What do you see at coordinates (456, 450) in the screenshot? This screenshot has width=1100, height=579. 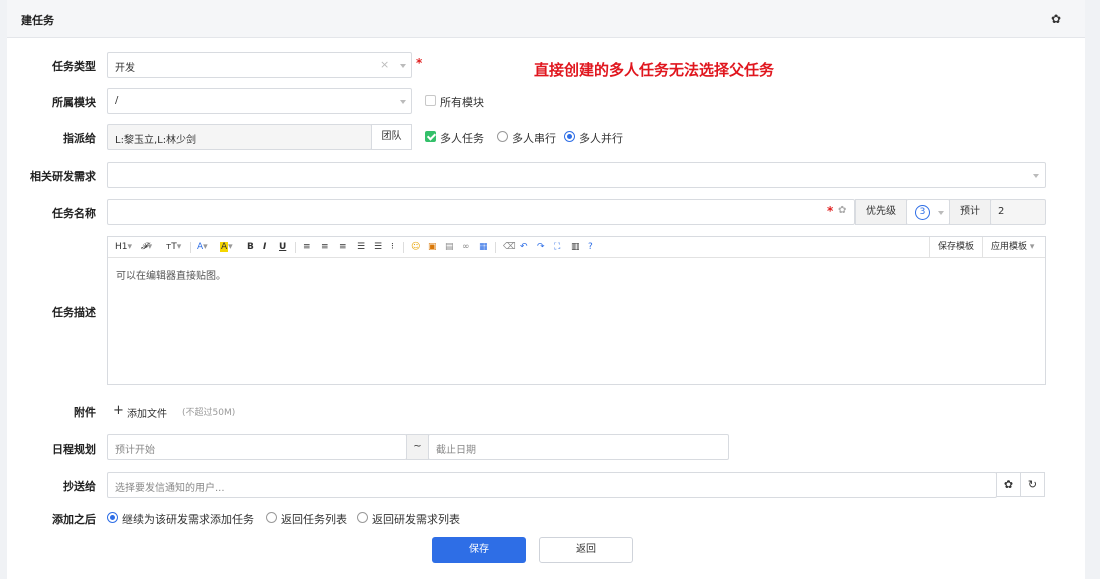 I see `end-date-placeholder: 截止日期` at bounding box center [456, 450].